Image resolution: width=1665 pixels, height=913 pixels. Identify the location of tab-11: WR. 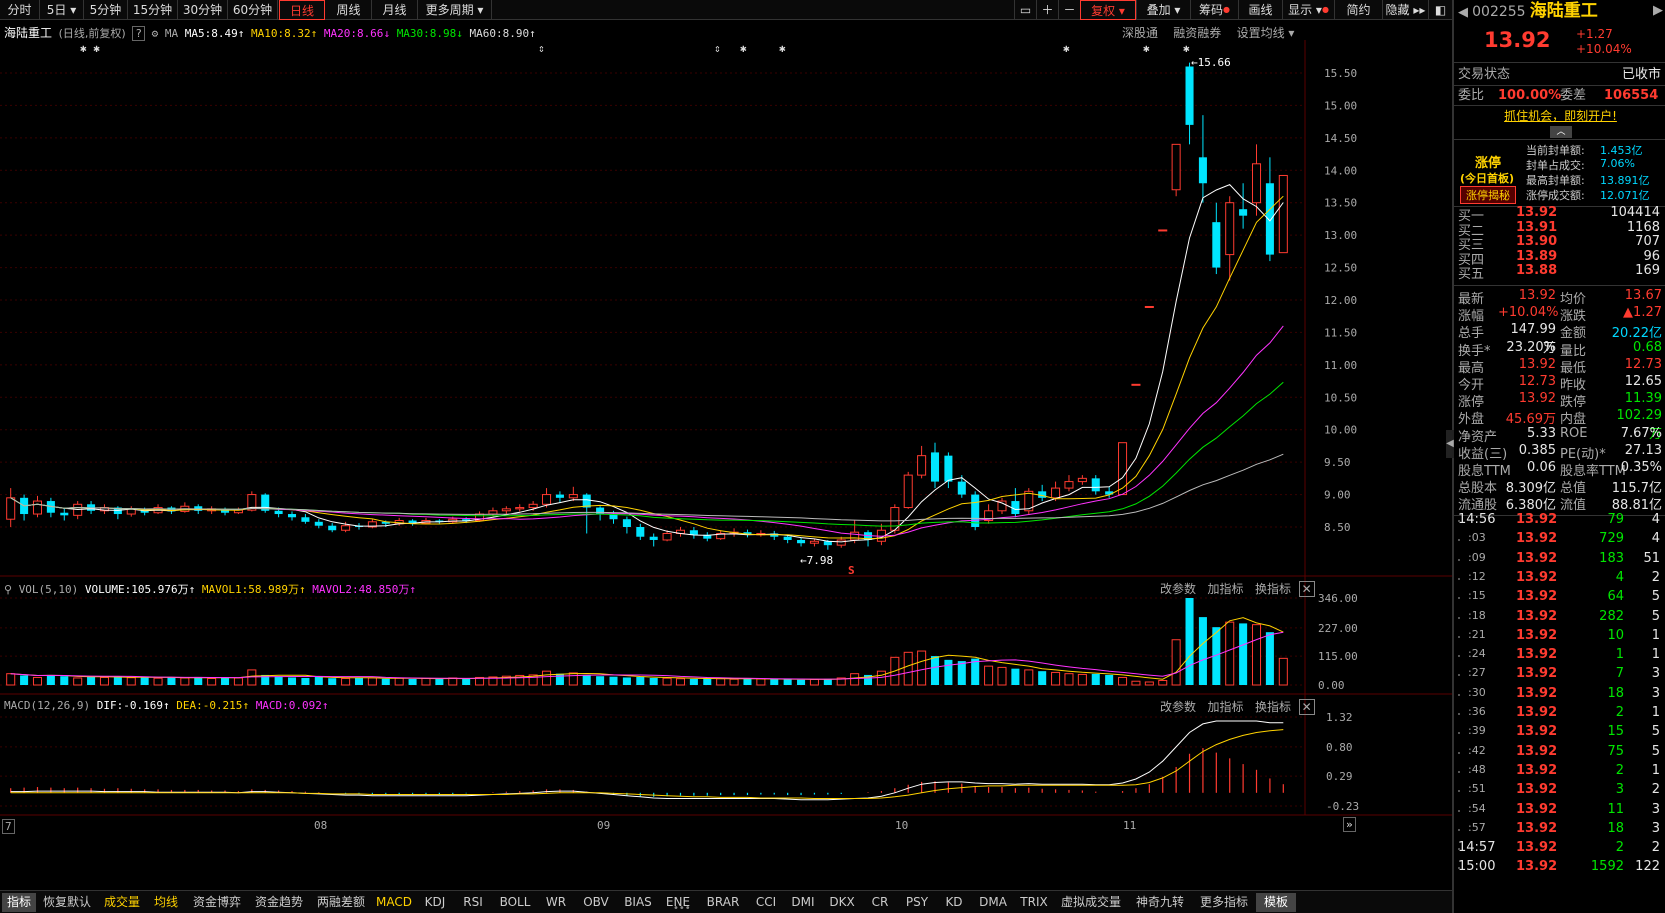
(556, 902).